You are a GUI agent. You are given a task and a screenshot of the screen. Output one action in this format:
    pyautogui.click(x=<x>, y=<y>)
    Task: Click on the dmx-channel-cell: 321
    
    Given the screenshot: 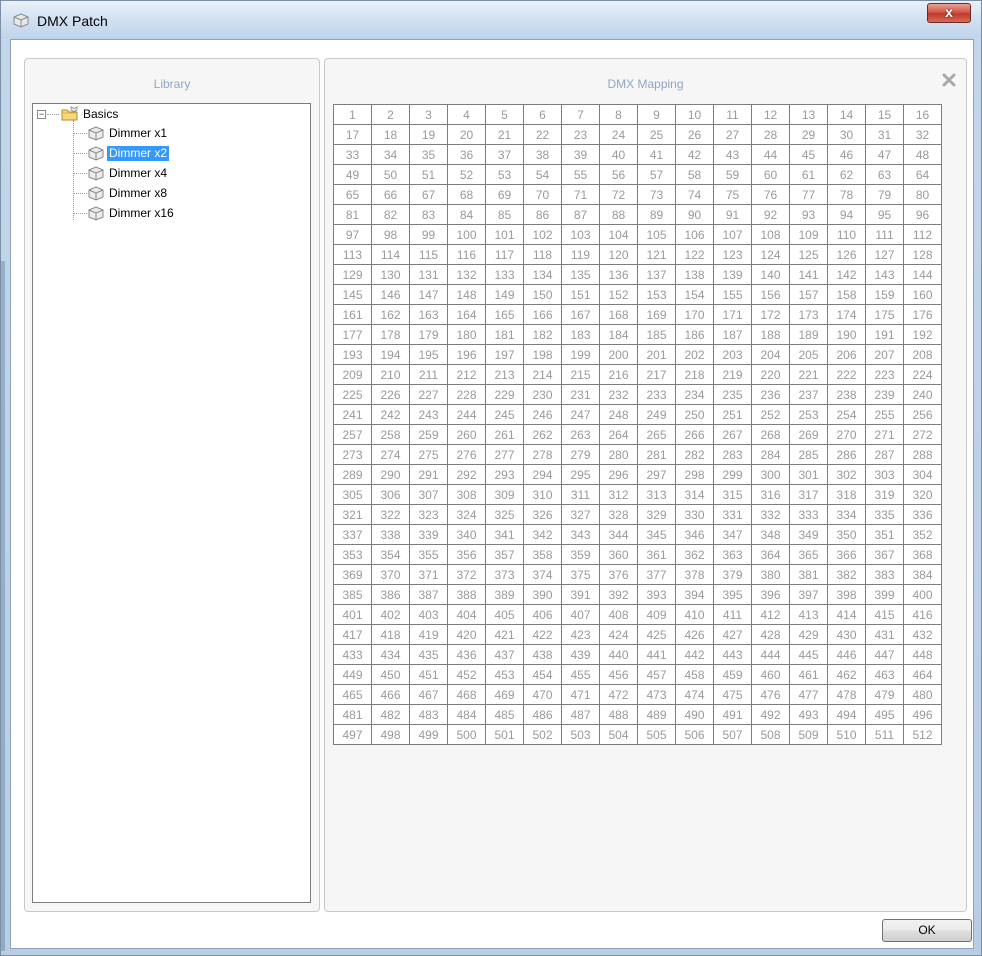 What is the action you would take?
    pyautogui.click(x=353, y=515)
    